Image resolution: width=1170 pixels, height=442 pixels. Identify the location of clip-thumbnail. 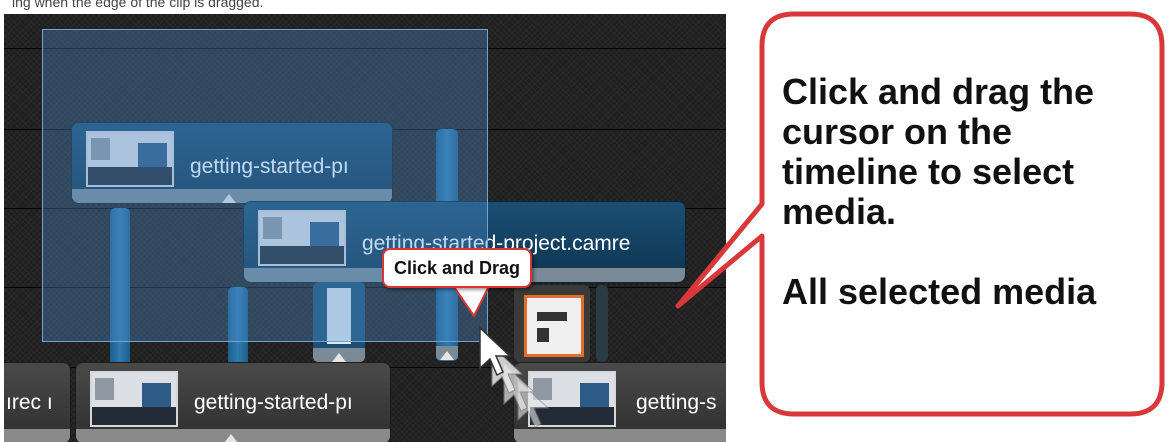
(134, 399).